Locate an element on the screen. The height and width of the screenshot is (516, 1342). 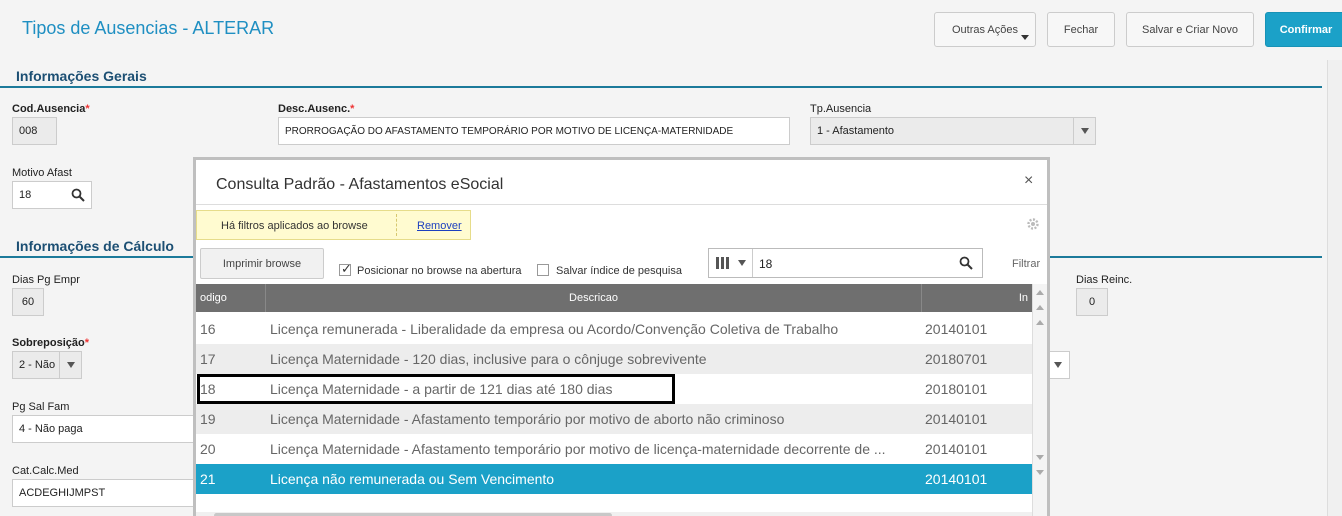
hidden-select-arrow is located at coordinates (1059, 365).